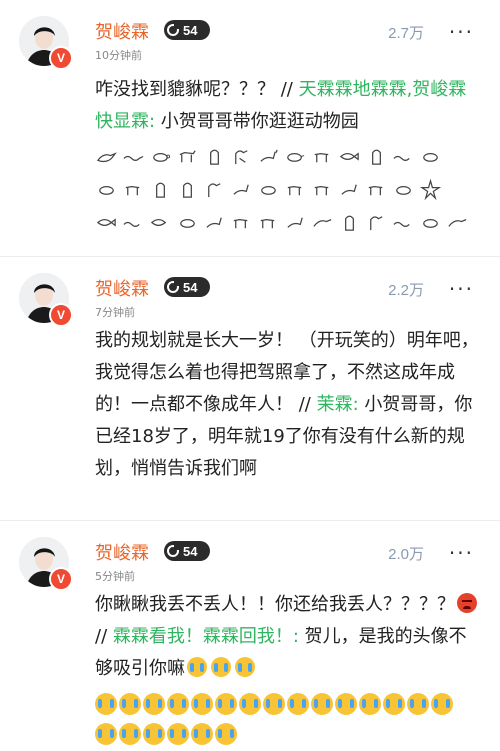 This screenshot has width=500, height=751. I want to click on reply-text: 咋没找到貔貅呢？？？ //, so click(197, 89).